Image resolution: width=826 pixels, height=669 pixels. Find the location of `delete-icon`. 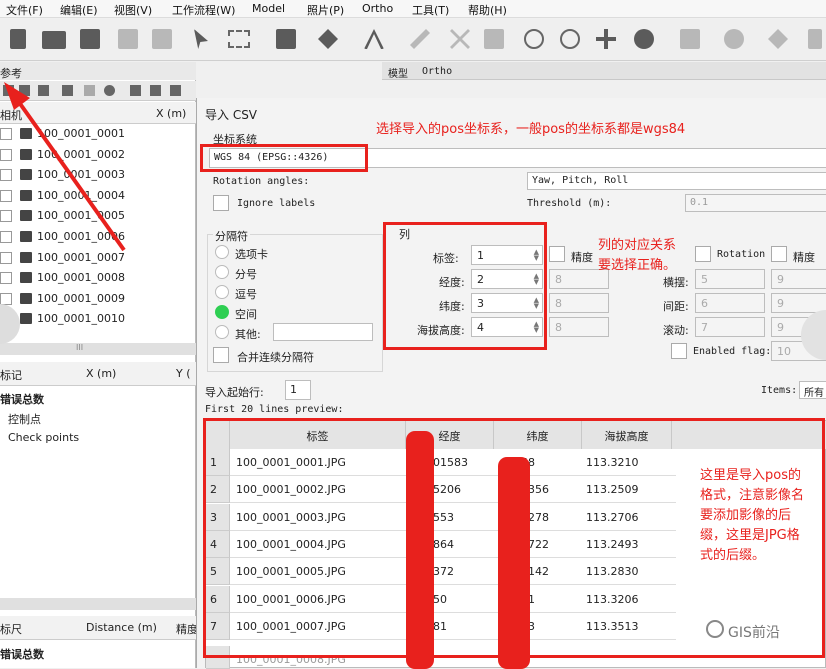

delete-icon is located at coordinates (460, 39).